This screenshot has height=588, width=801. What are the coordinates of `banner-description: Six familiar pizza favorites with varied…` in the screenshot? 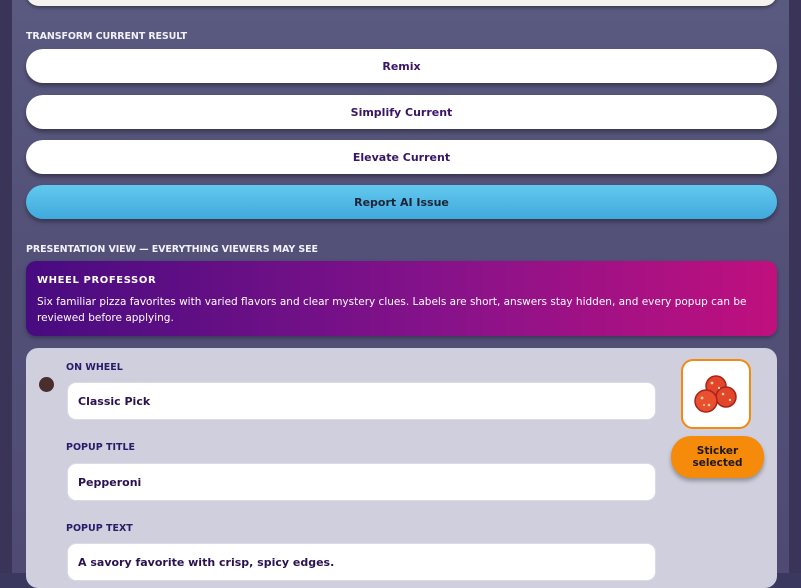 It's located at (392, 310).